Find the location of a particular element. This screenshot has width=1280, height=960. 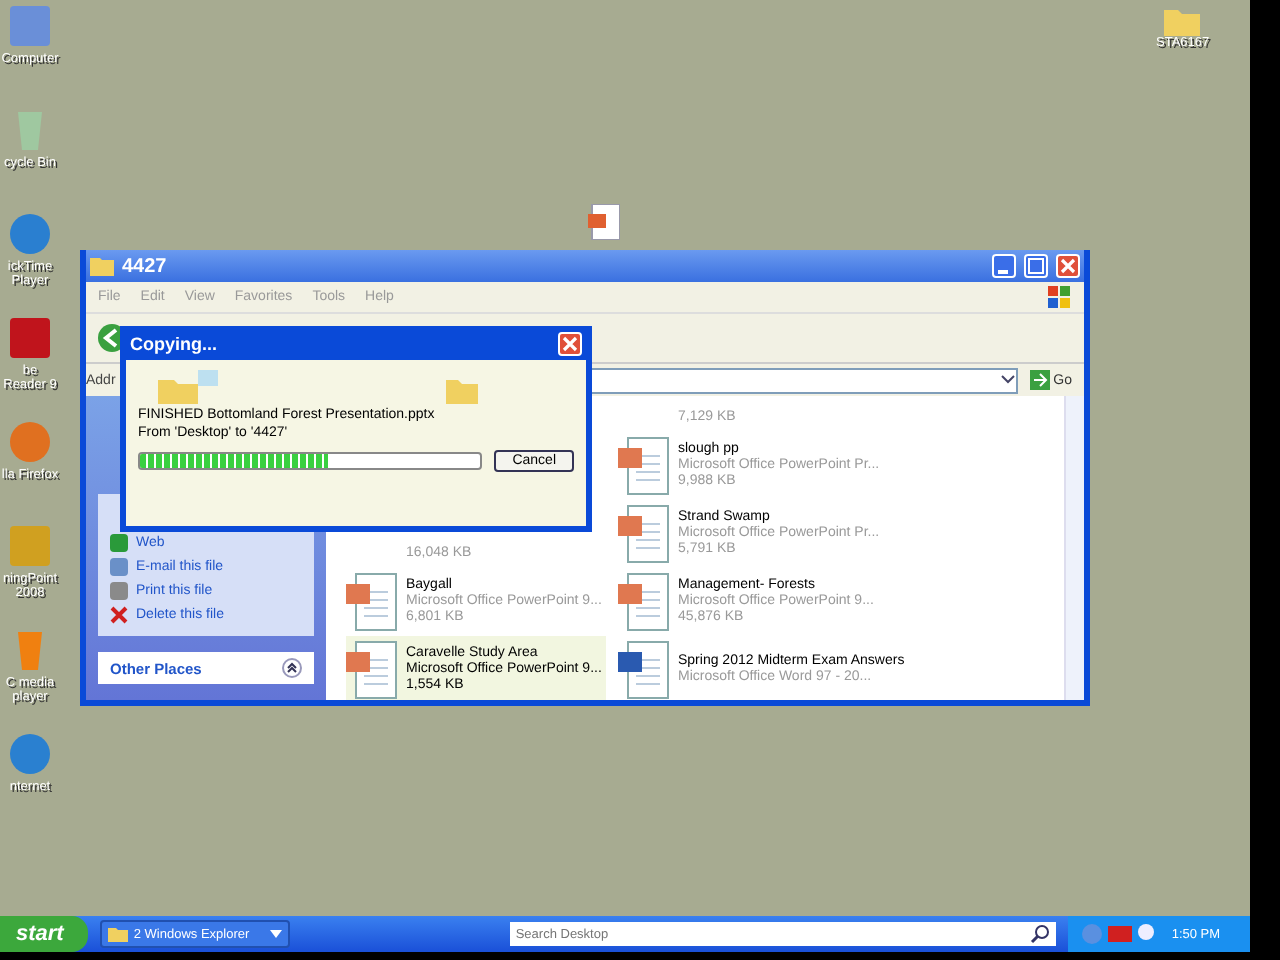

minimize-button is located at coordinates (1004, 266).